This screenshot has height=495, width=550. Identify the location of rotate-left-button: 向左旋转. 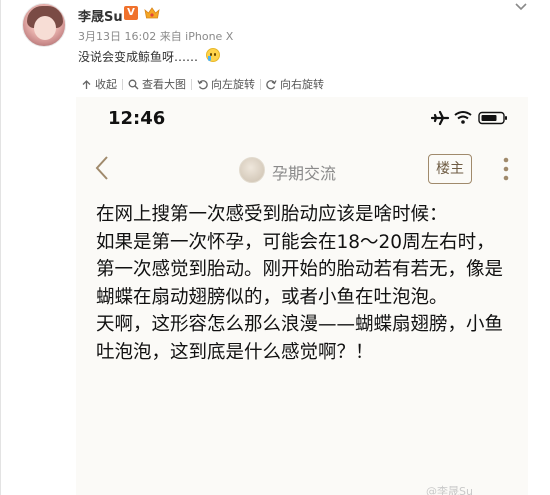
(226, 84).